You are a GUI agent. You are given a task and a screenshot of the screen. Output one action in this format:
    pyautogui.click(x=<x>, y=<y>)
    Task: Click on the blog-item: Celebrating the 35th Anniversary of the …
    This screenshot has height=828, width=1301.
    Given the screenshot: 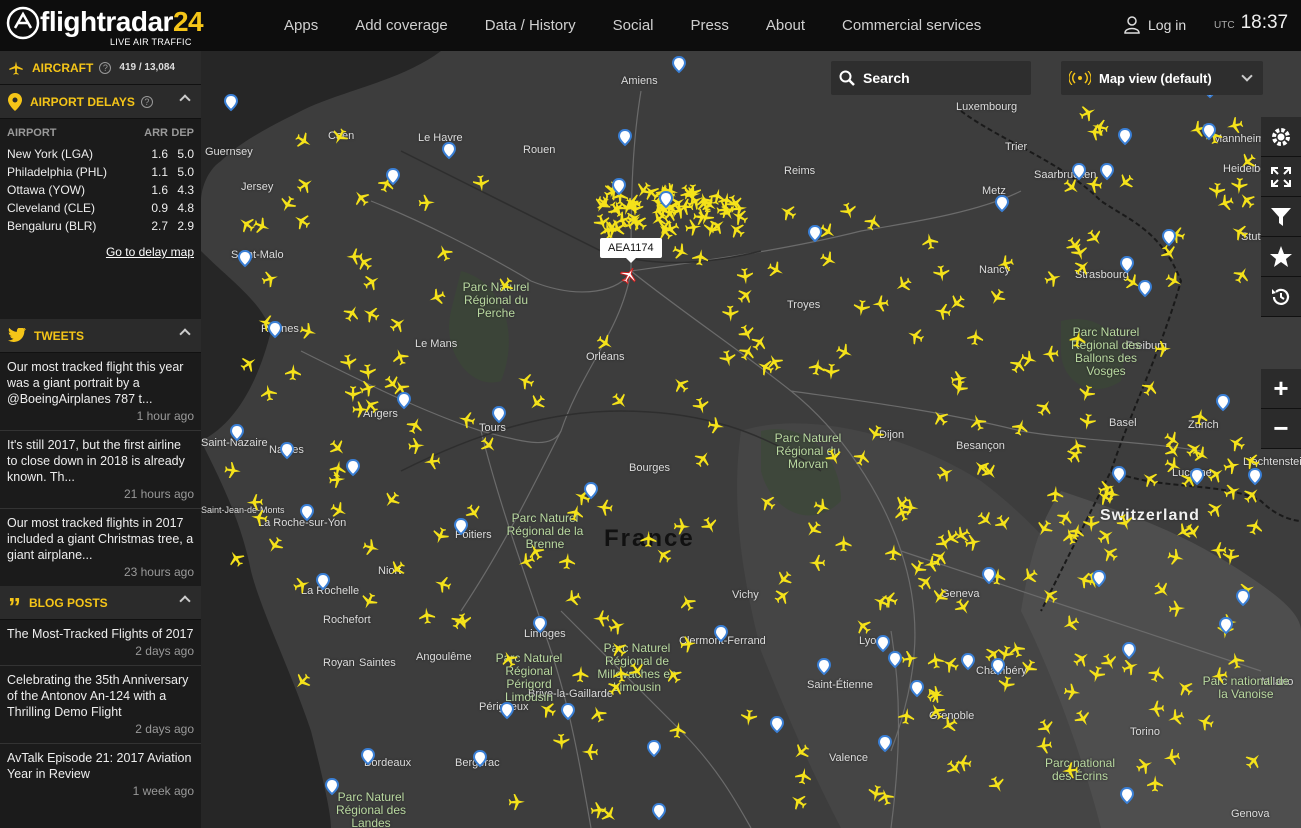 What is the action you would take?
    pyautogui.click(x=100, y=705)
    